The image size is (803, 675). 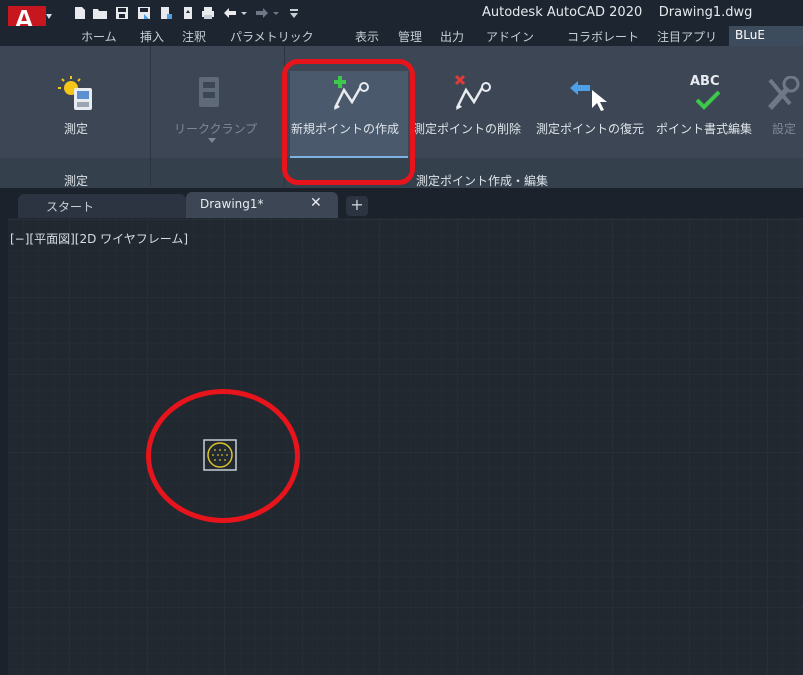 What do you see at coordinates (357, 206) in the screenshot?
I see `new-tab-button: +` at bounding box center [357, 206].